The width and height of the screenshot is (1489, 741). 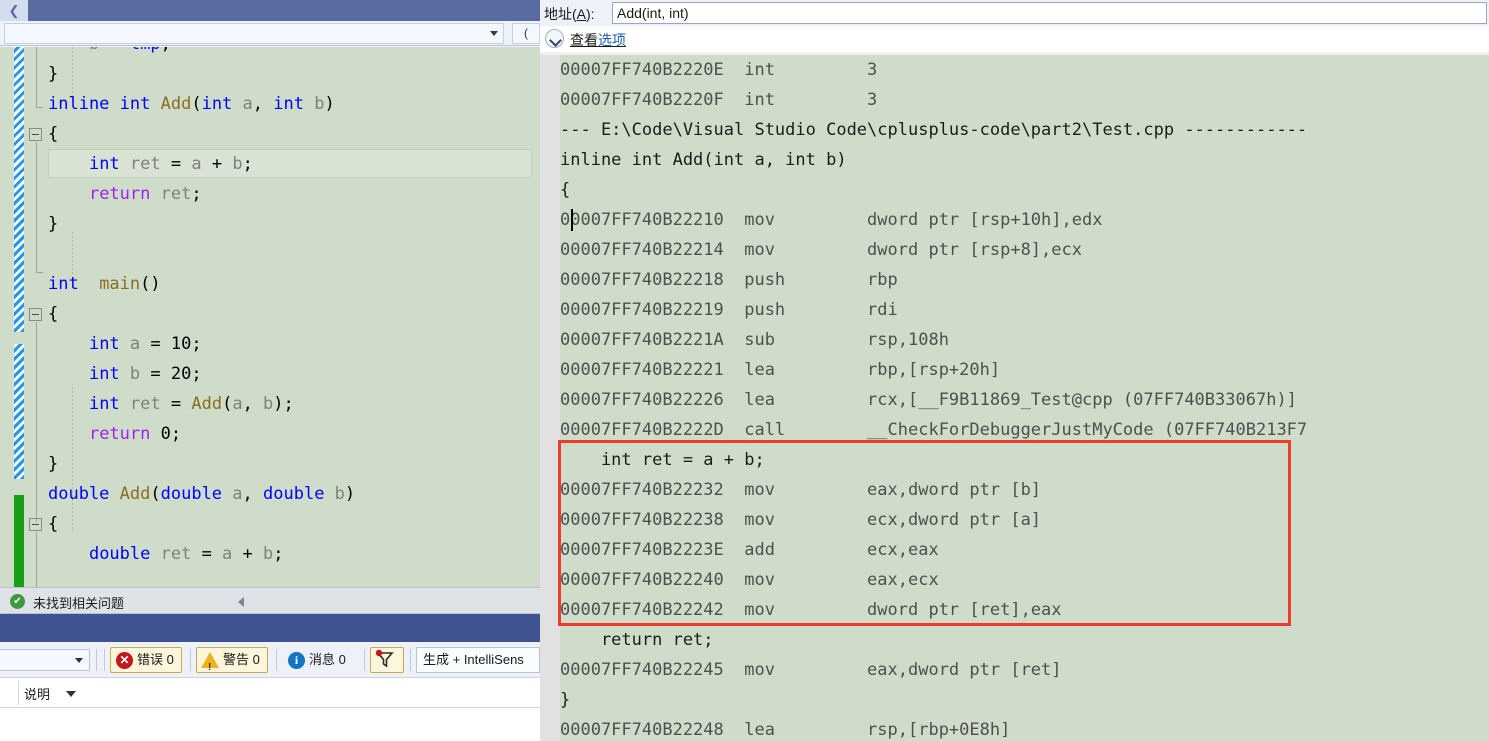 I want to click on error-list-body, so click(x=270, y=724).